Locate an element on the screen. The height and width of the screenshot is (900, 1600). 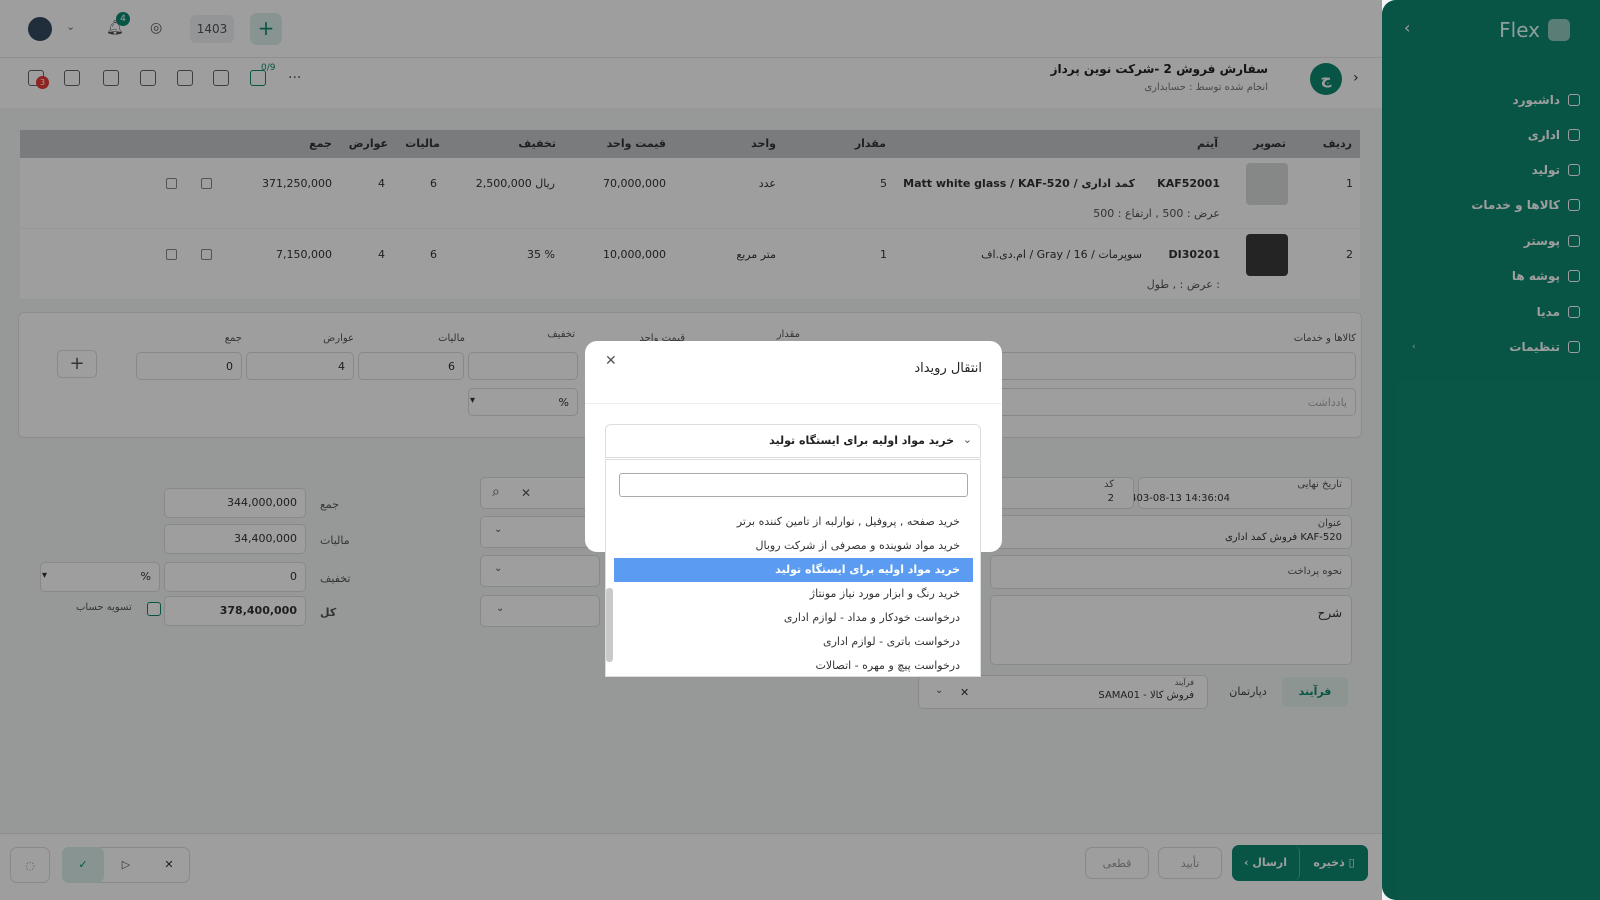
dropdown-option: درخواست خودکار و مداد - لوازم اداری is located at coordinates (793, 618).